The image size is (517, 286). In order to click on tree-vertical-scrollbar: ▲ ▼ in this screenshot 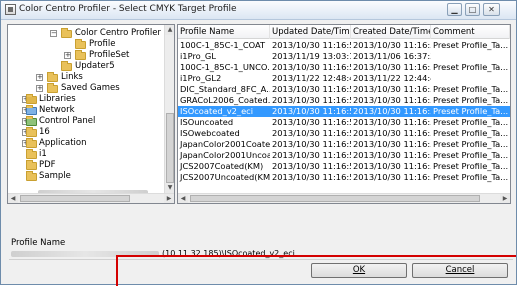, I will do `click(169, 109)`.